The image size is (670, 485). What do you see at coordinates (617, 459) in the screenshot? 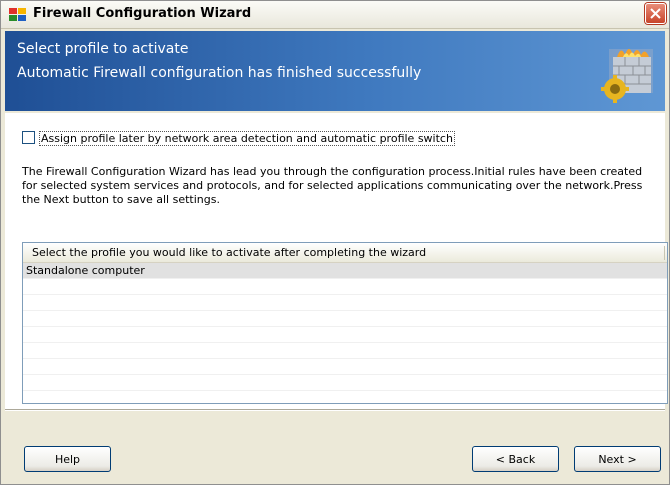
I see `next-button: Next >` at bounding box center [617, 459].